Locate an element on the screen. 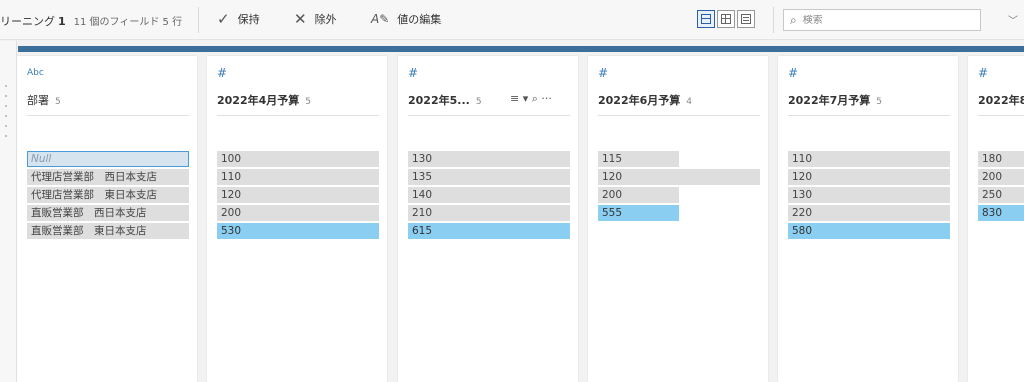  distinct-count: 4 is located at coordinates (689, 102).